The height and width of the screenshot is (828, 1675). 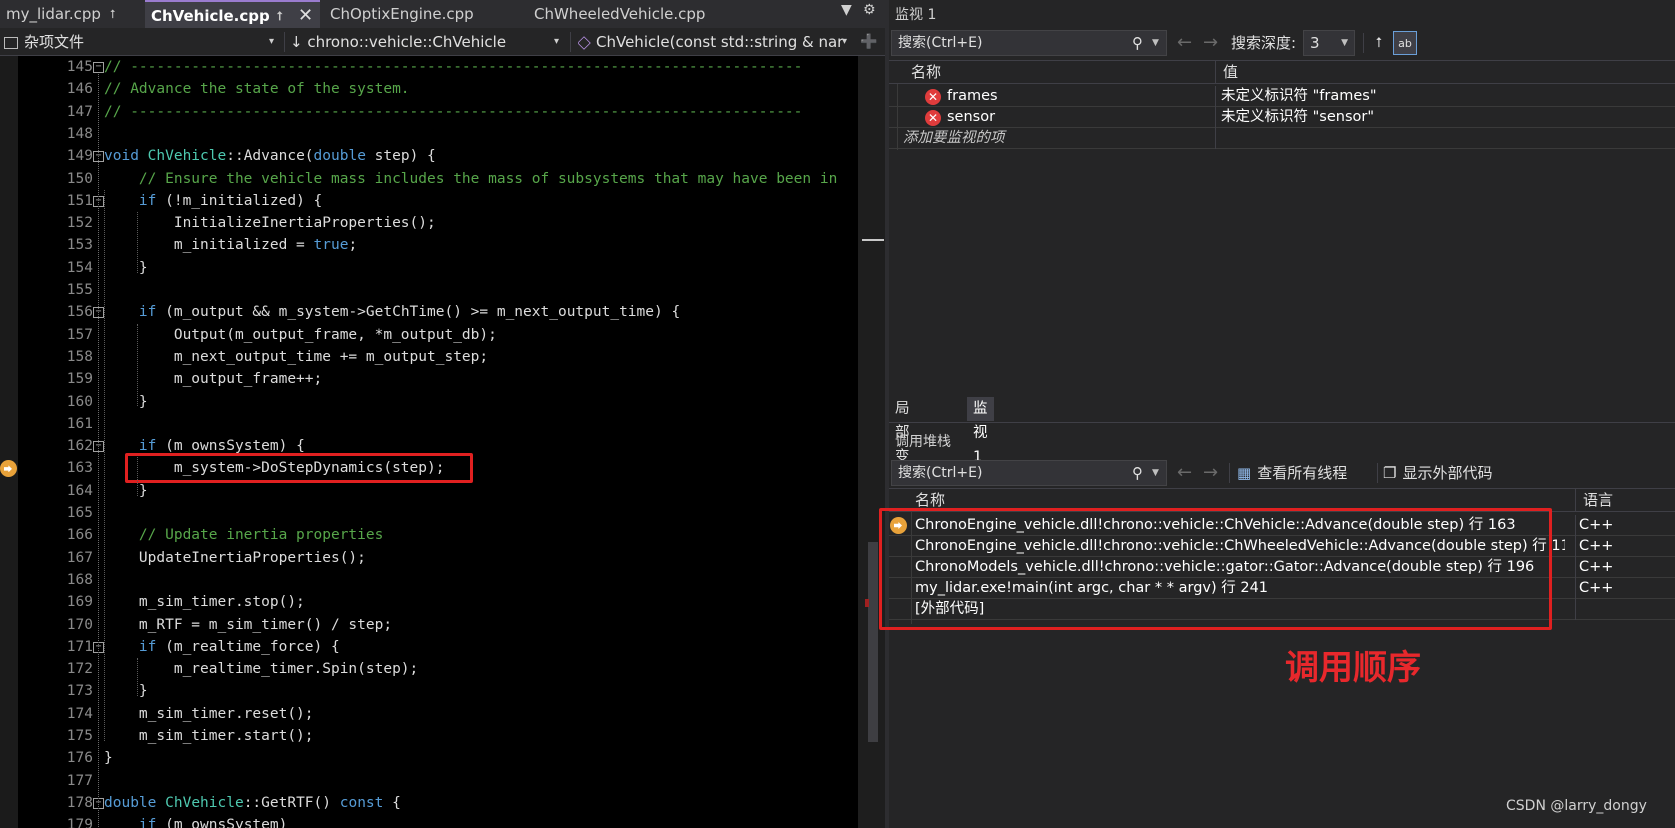 What do you see at coordinates (244, 535) in the screenshot?
I see `code-token: // Update inertia properties` at bounding box center [244, 535].